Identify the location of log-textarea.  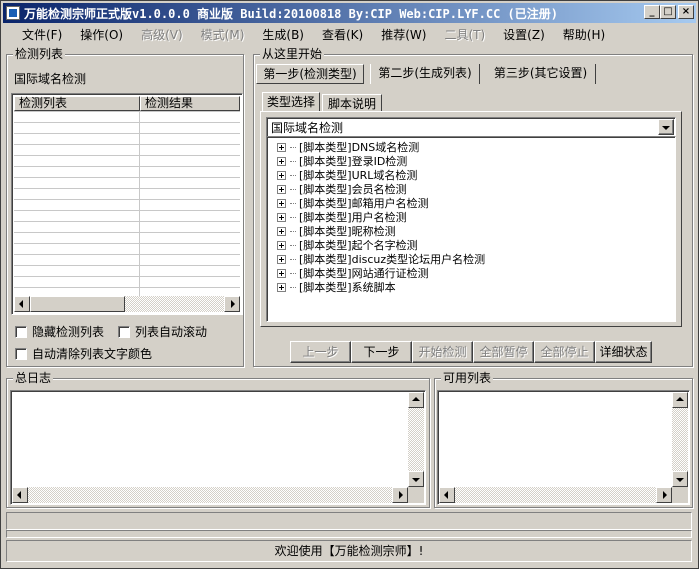
(218, 447).